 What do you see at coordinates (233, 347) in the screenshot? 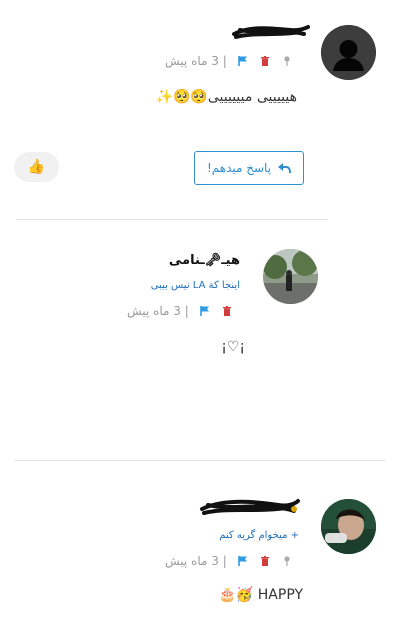
I see `comment-text: ¡♡¡` at bounding box center [233, 347].